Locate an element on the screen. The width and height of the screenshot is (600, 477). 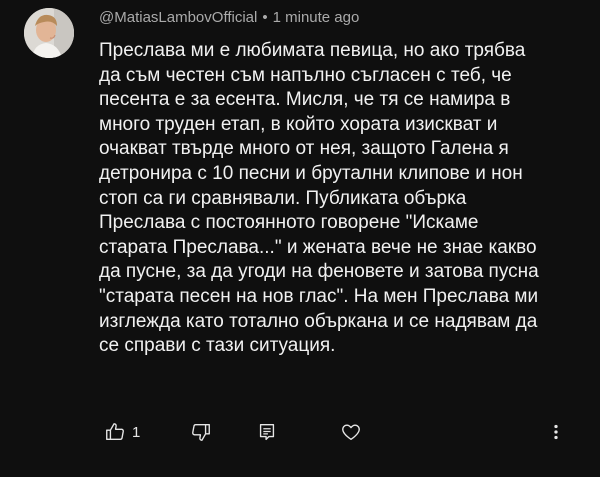
more-actions-button is located at coordinates (556, 432).